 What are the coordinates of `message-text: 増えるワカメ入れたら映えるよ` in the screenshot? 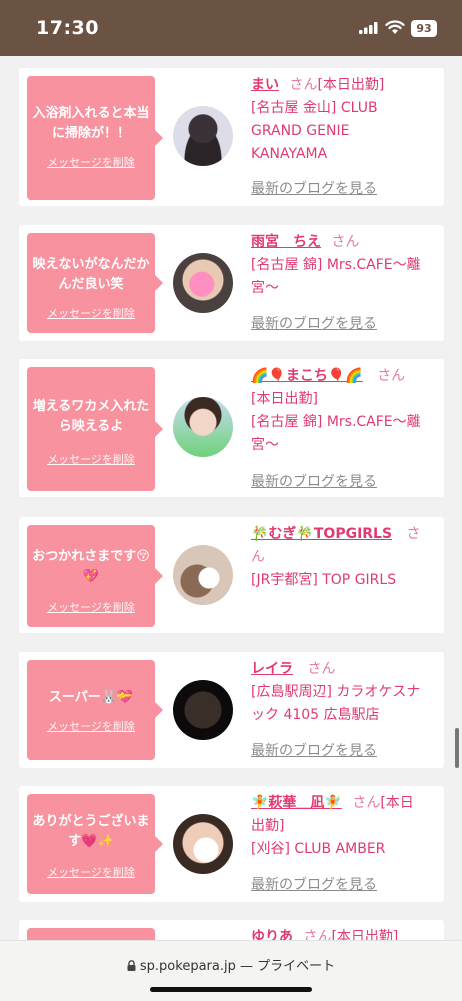 It's located at (91, 416).